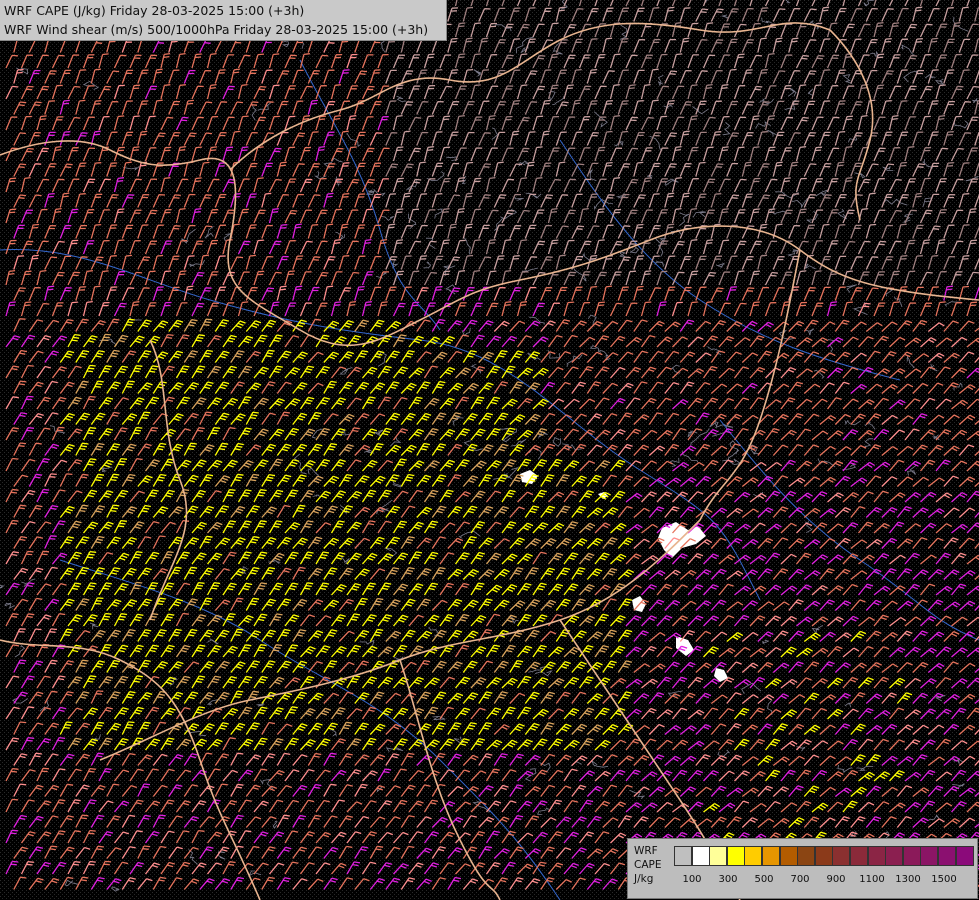  Describe the element at coordinates (872, 879) in the screenshot. I see `legend-tick: 1100` at that location.